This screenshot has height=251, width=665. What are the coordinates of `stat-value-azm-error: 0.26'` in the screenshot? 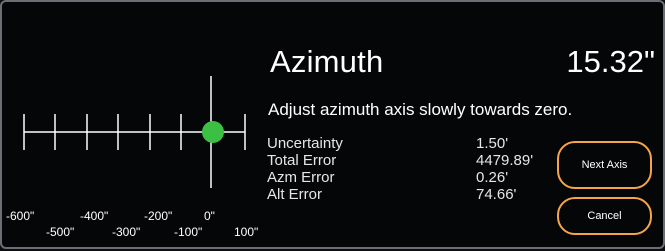 It's located at (492, 177).